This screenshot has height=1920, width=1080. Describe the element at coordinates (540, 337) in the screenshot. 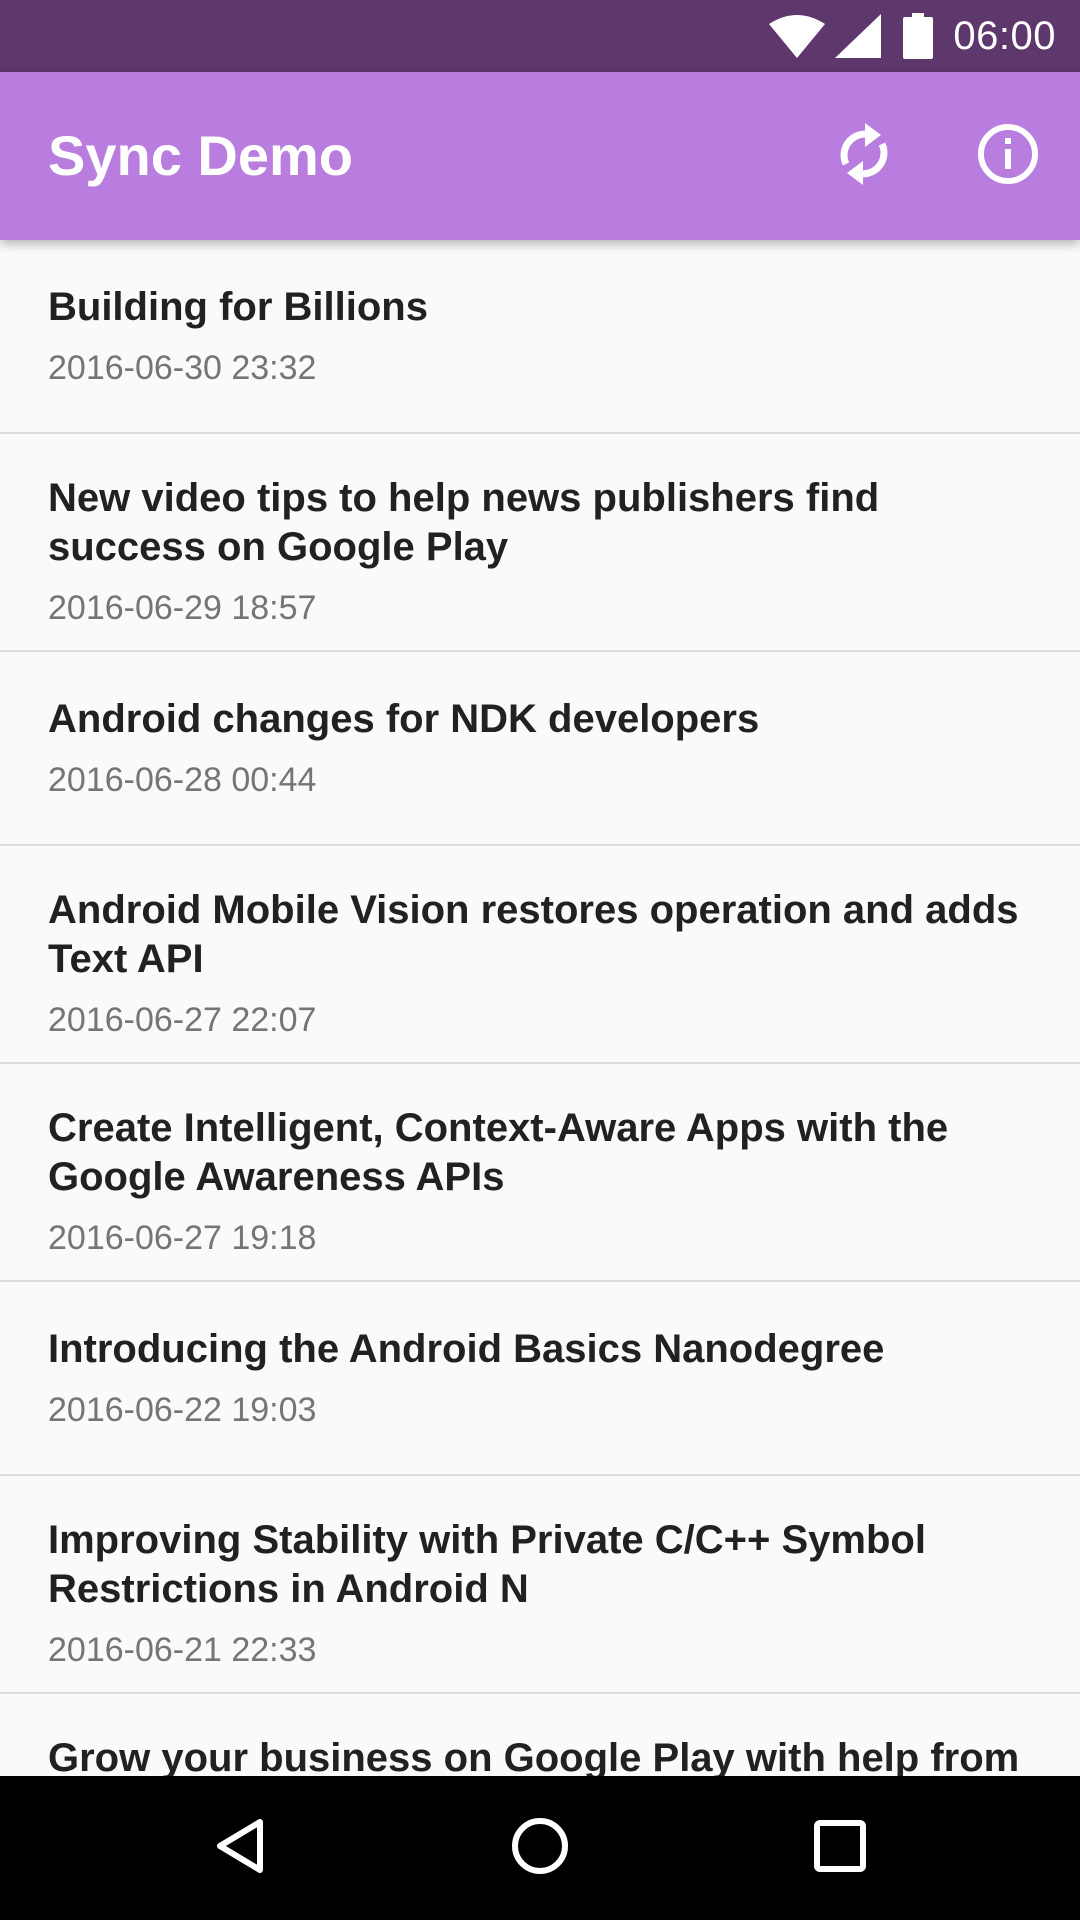

I see `list-item: Building for Billions 2016-06-30 23:32` at that location.